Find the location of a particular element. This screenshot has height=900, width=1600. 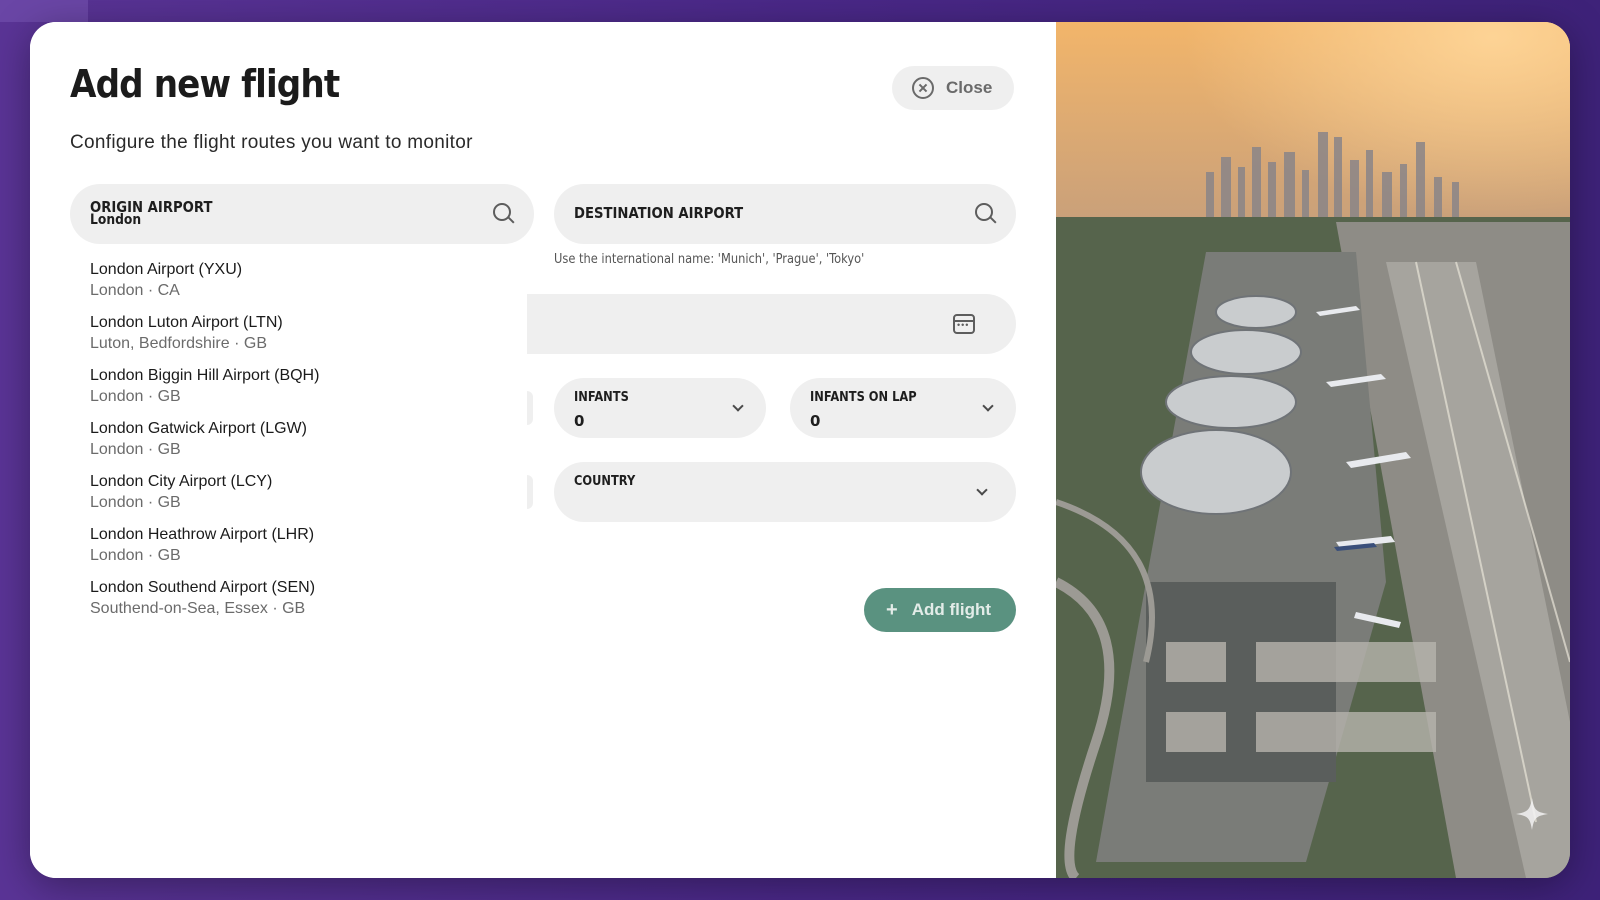

date-field is located at coordinates (771, 324).